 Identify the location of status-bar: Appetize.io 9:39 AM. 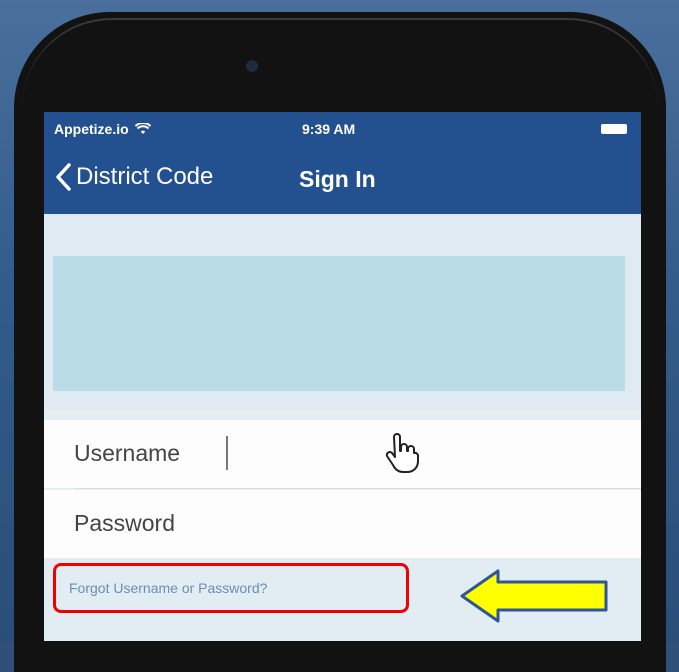
(342, 128).